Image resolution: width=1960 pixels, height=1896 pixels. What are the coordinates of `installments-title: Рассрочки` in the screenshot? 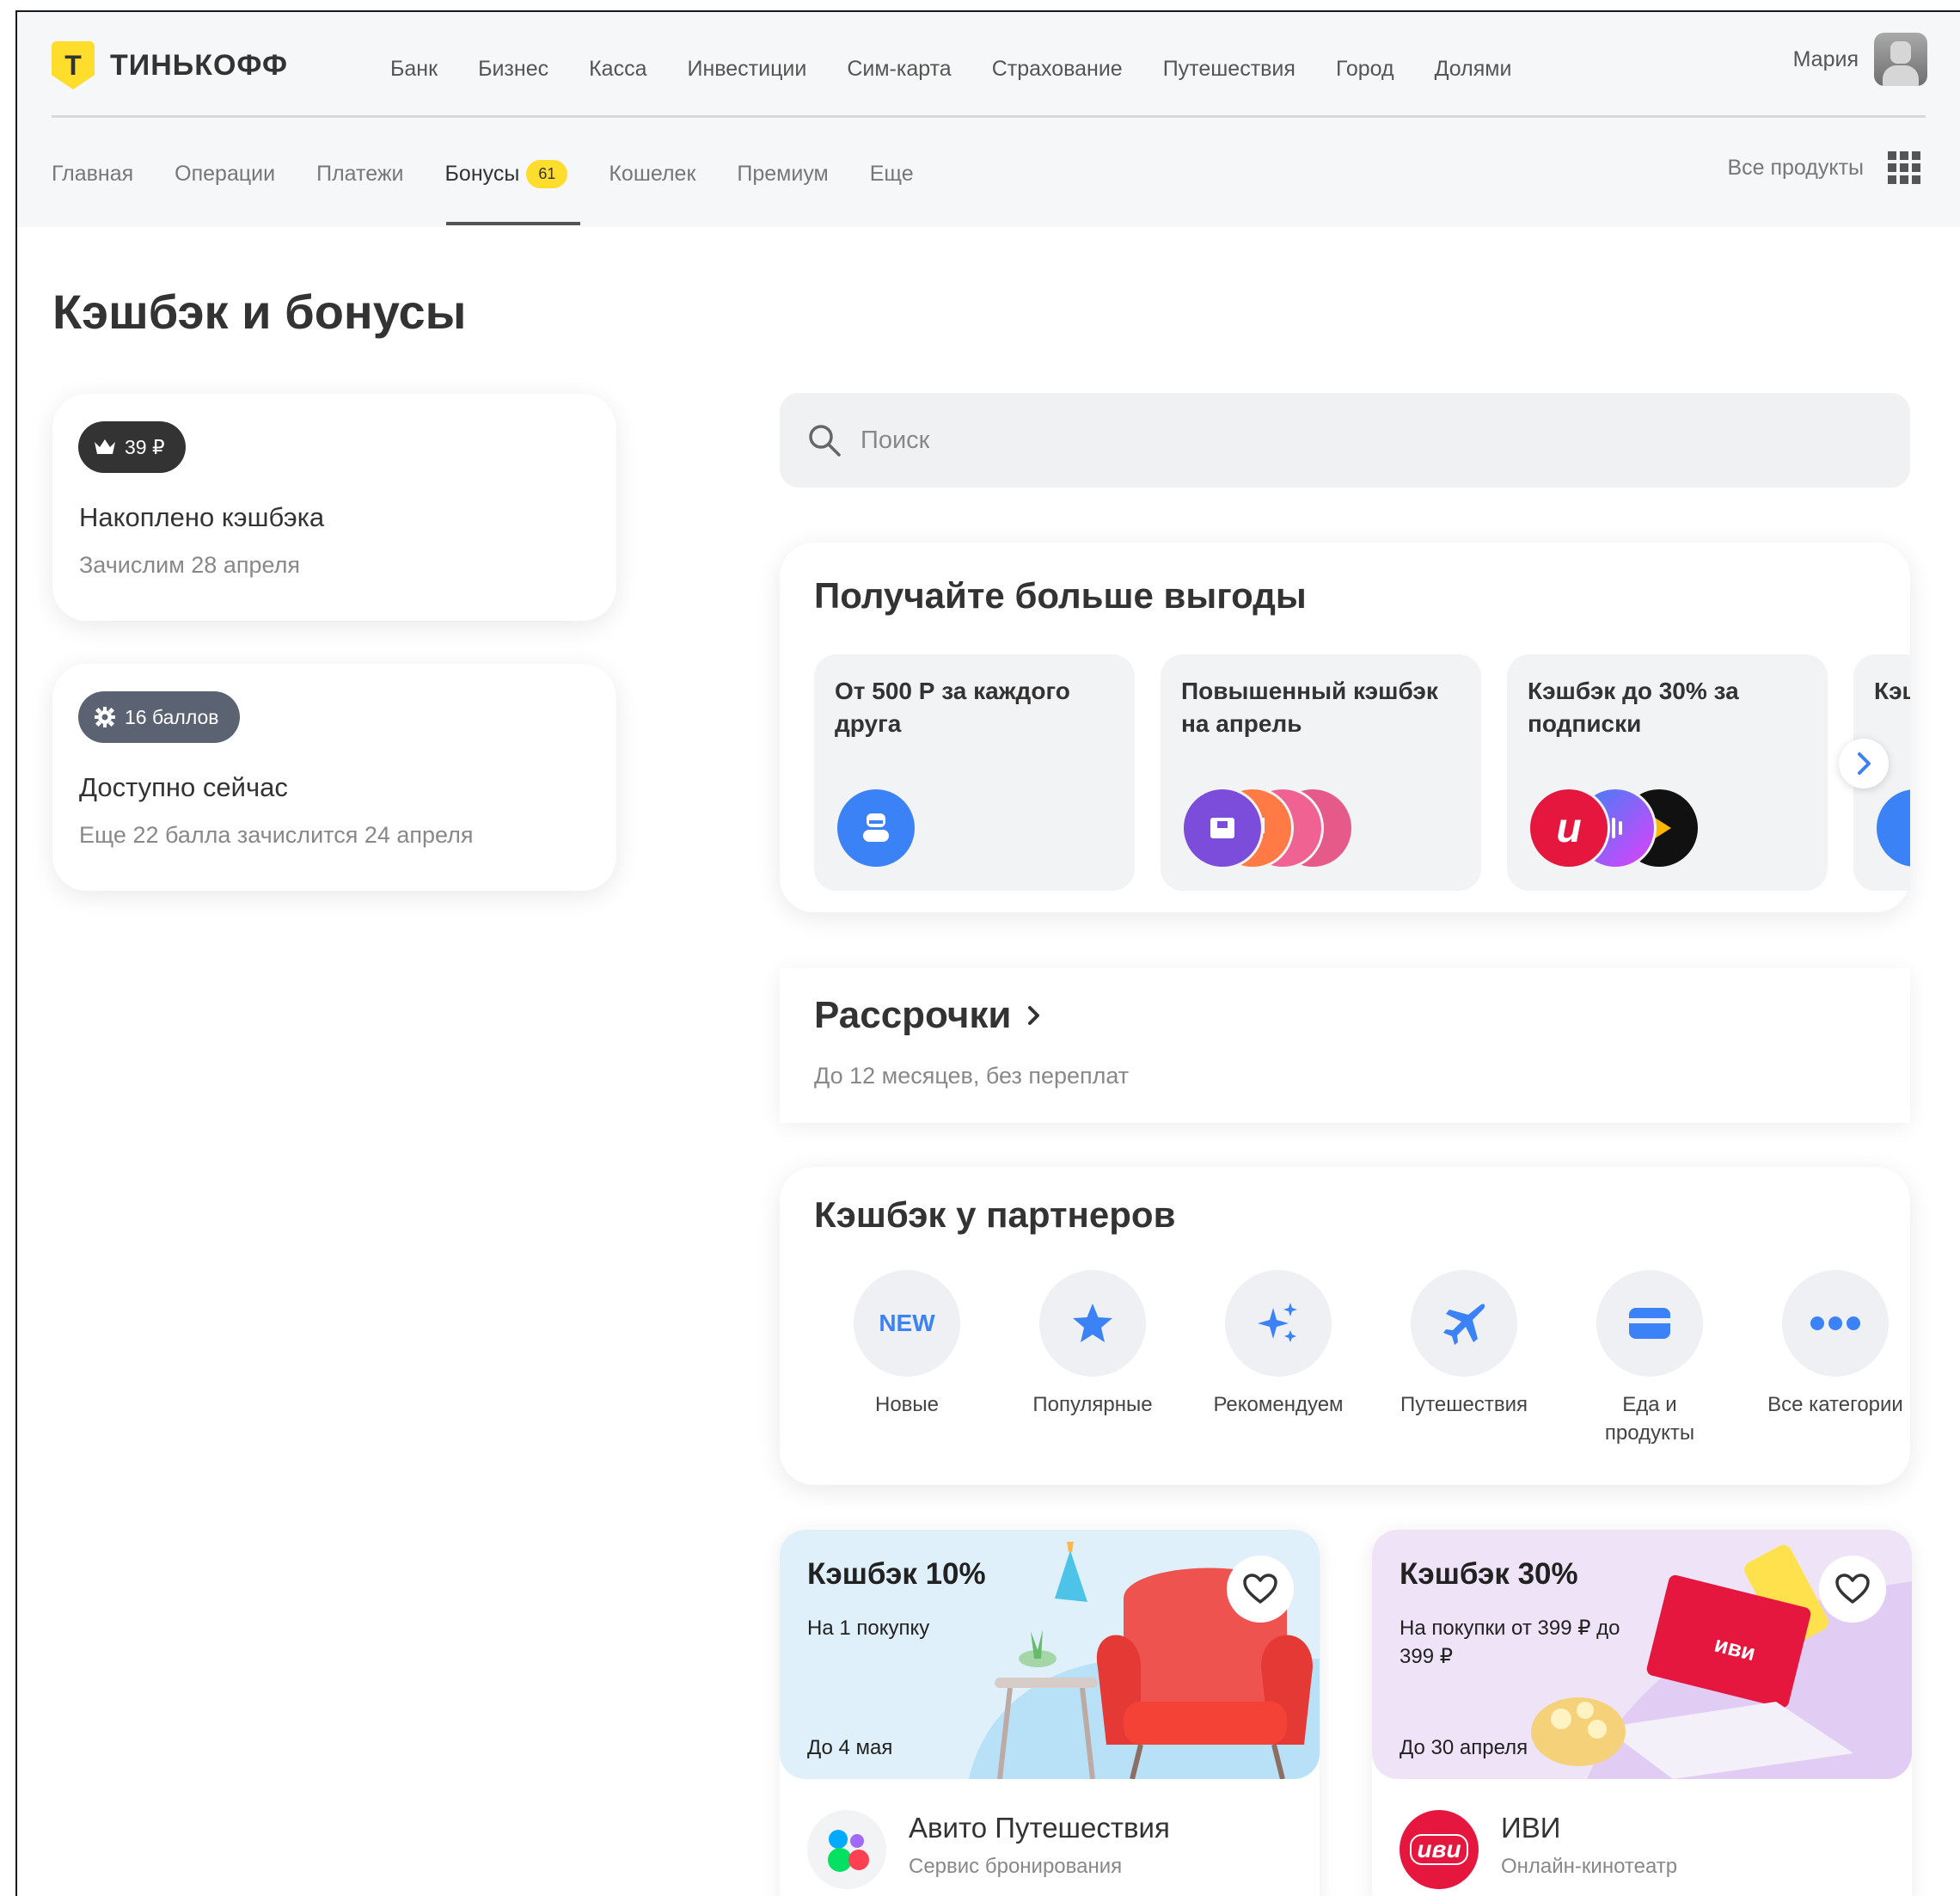 It's located at (930, 1015).